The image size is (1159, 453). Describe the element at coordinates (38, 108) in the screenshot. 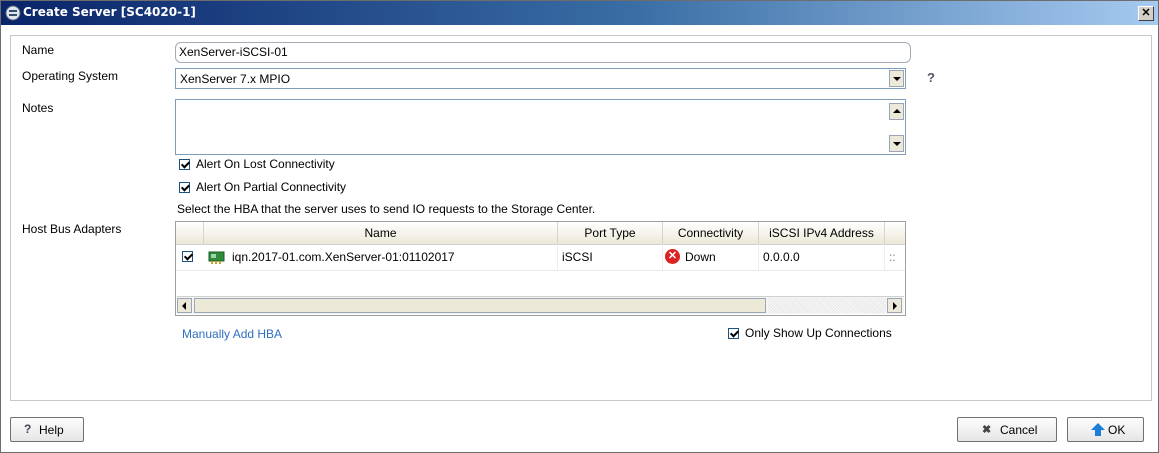

I see `notes-label: Notes` at that location.